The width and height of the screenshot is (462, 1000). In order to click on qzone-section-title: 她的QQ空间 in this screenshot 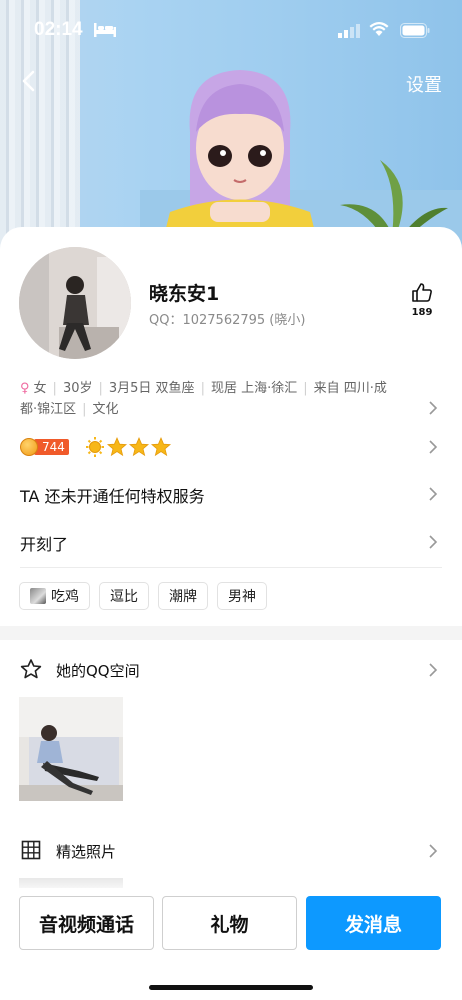, I will do `click(98, 670)`.